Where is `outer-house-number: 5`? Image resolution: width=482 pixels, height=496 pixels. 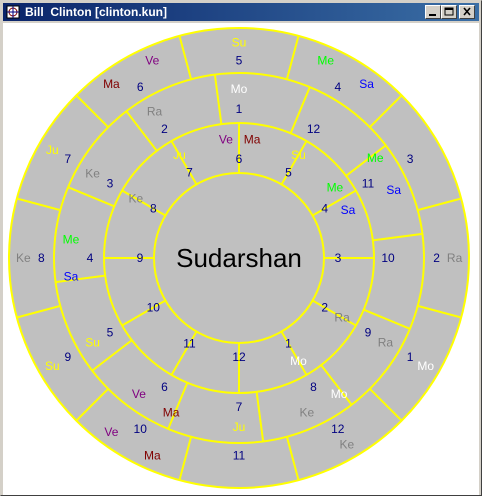 outer-house-number: 5 is located at coordinates (239, 60).